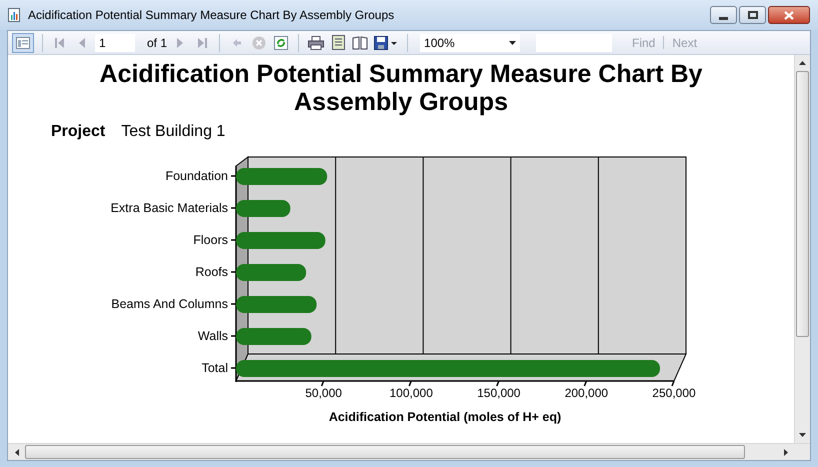 Image resolution: width=818 pixels, height=467 pixels. What do you see at coordinates (78, 132) in the screenshot?
I see `project-label: Project` at bounding box center [78, 132].